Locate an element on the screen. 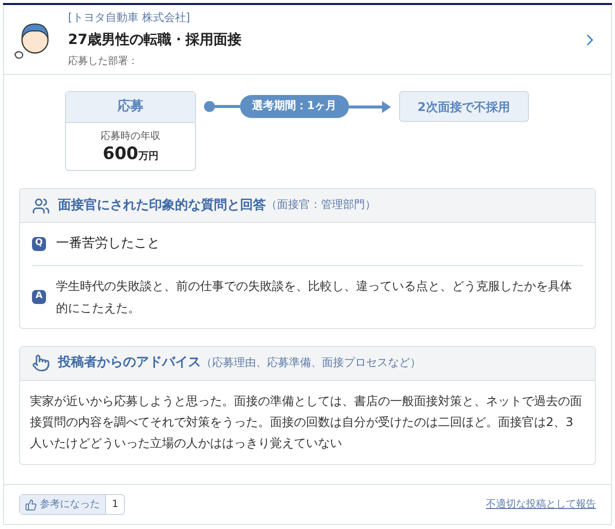 The image size is (615, 529). advice-text: 実家が近いから応募しようと思った。面接の準備としては、書店の一般面接対策と、ネットで過去の面接質問の内容を調べてそれで対策をうった。面接の回数は自分が受けたのは二回ほど。面接官は2、3人いたけどどういった立場の人かははっきり覚えていない is located at coordinates (306, 422).